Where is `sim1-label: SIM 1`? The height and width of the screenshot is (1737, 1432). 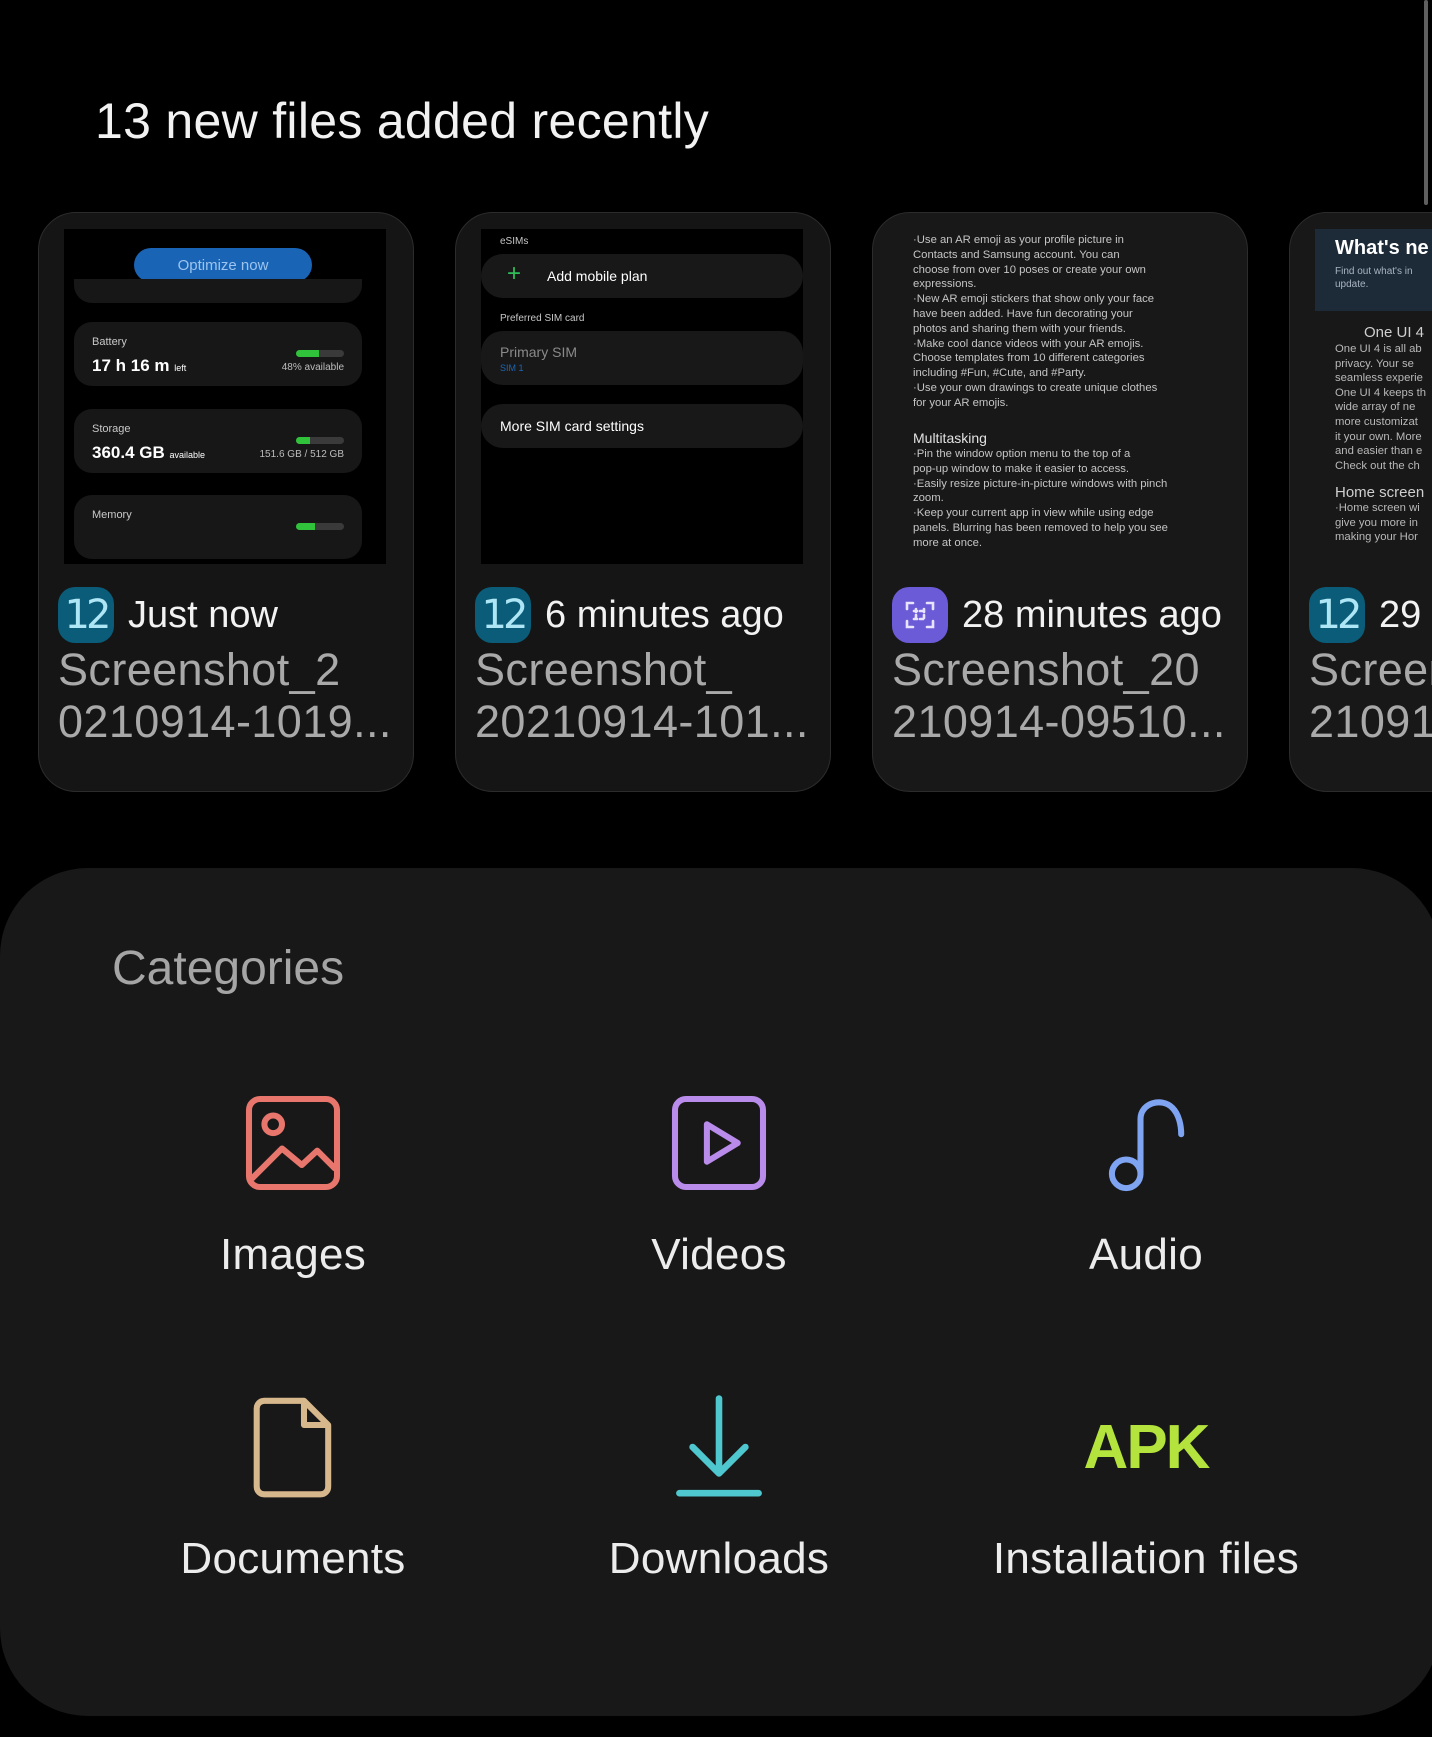 sim1-label: SIM 1 is located at coordinates (512, 368).